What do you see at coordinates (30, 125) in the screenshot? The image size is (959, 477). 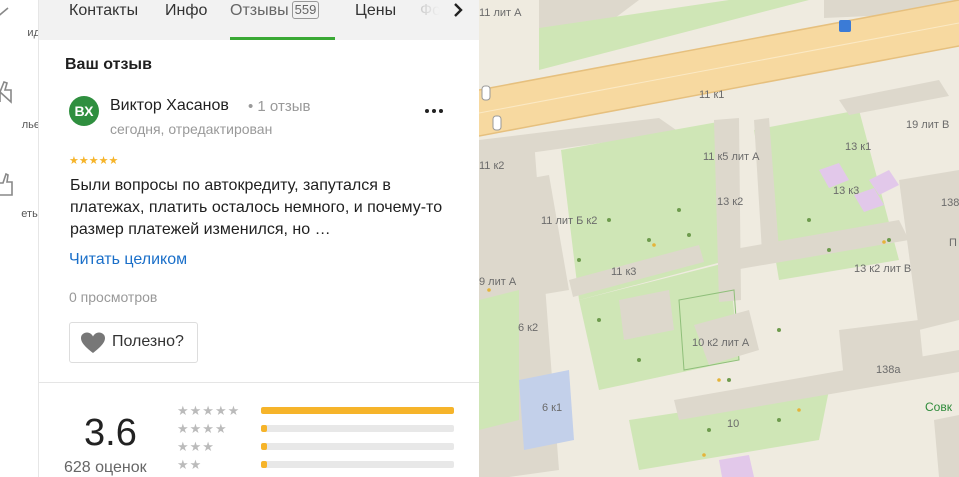 I see `rail-item-label: лье` at bounding box center [30, 125].